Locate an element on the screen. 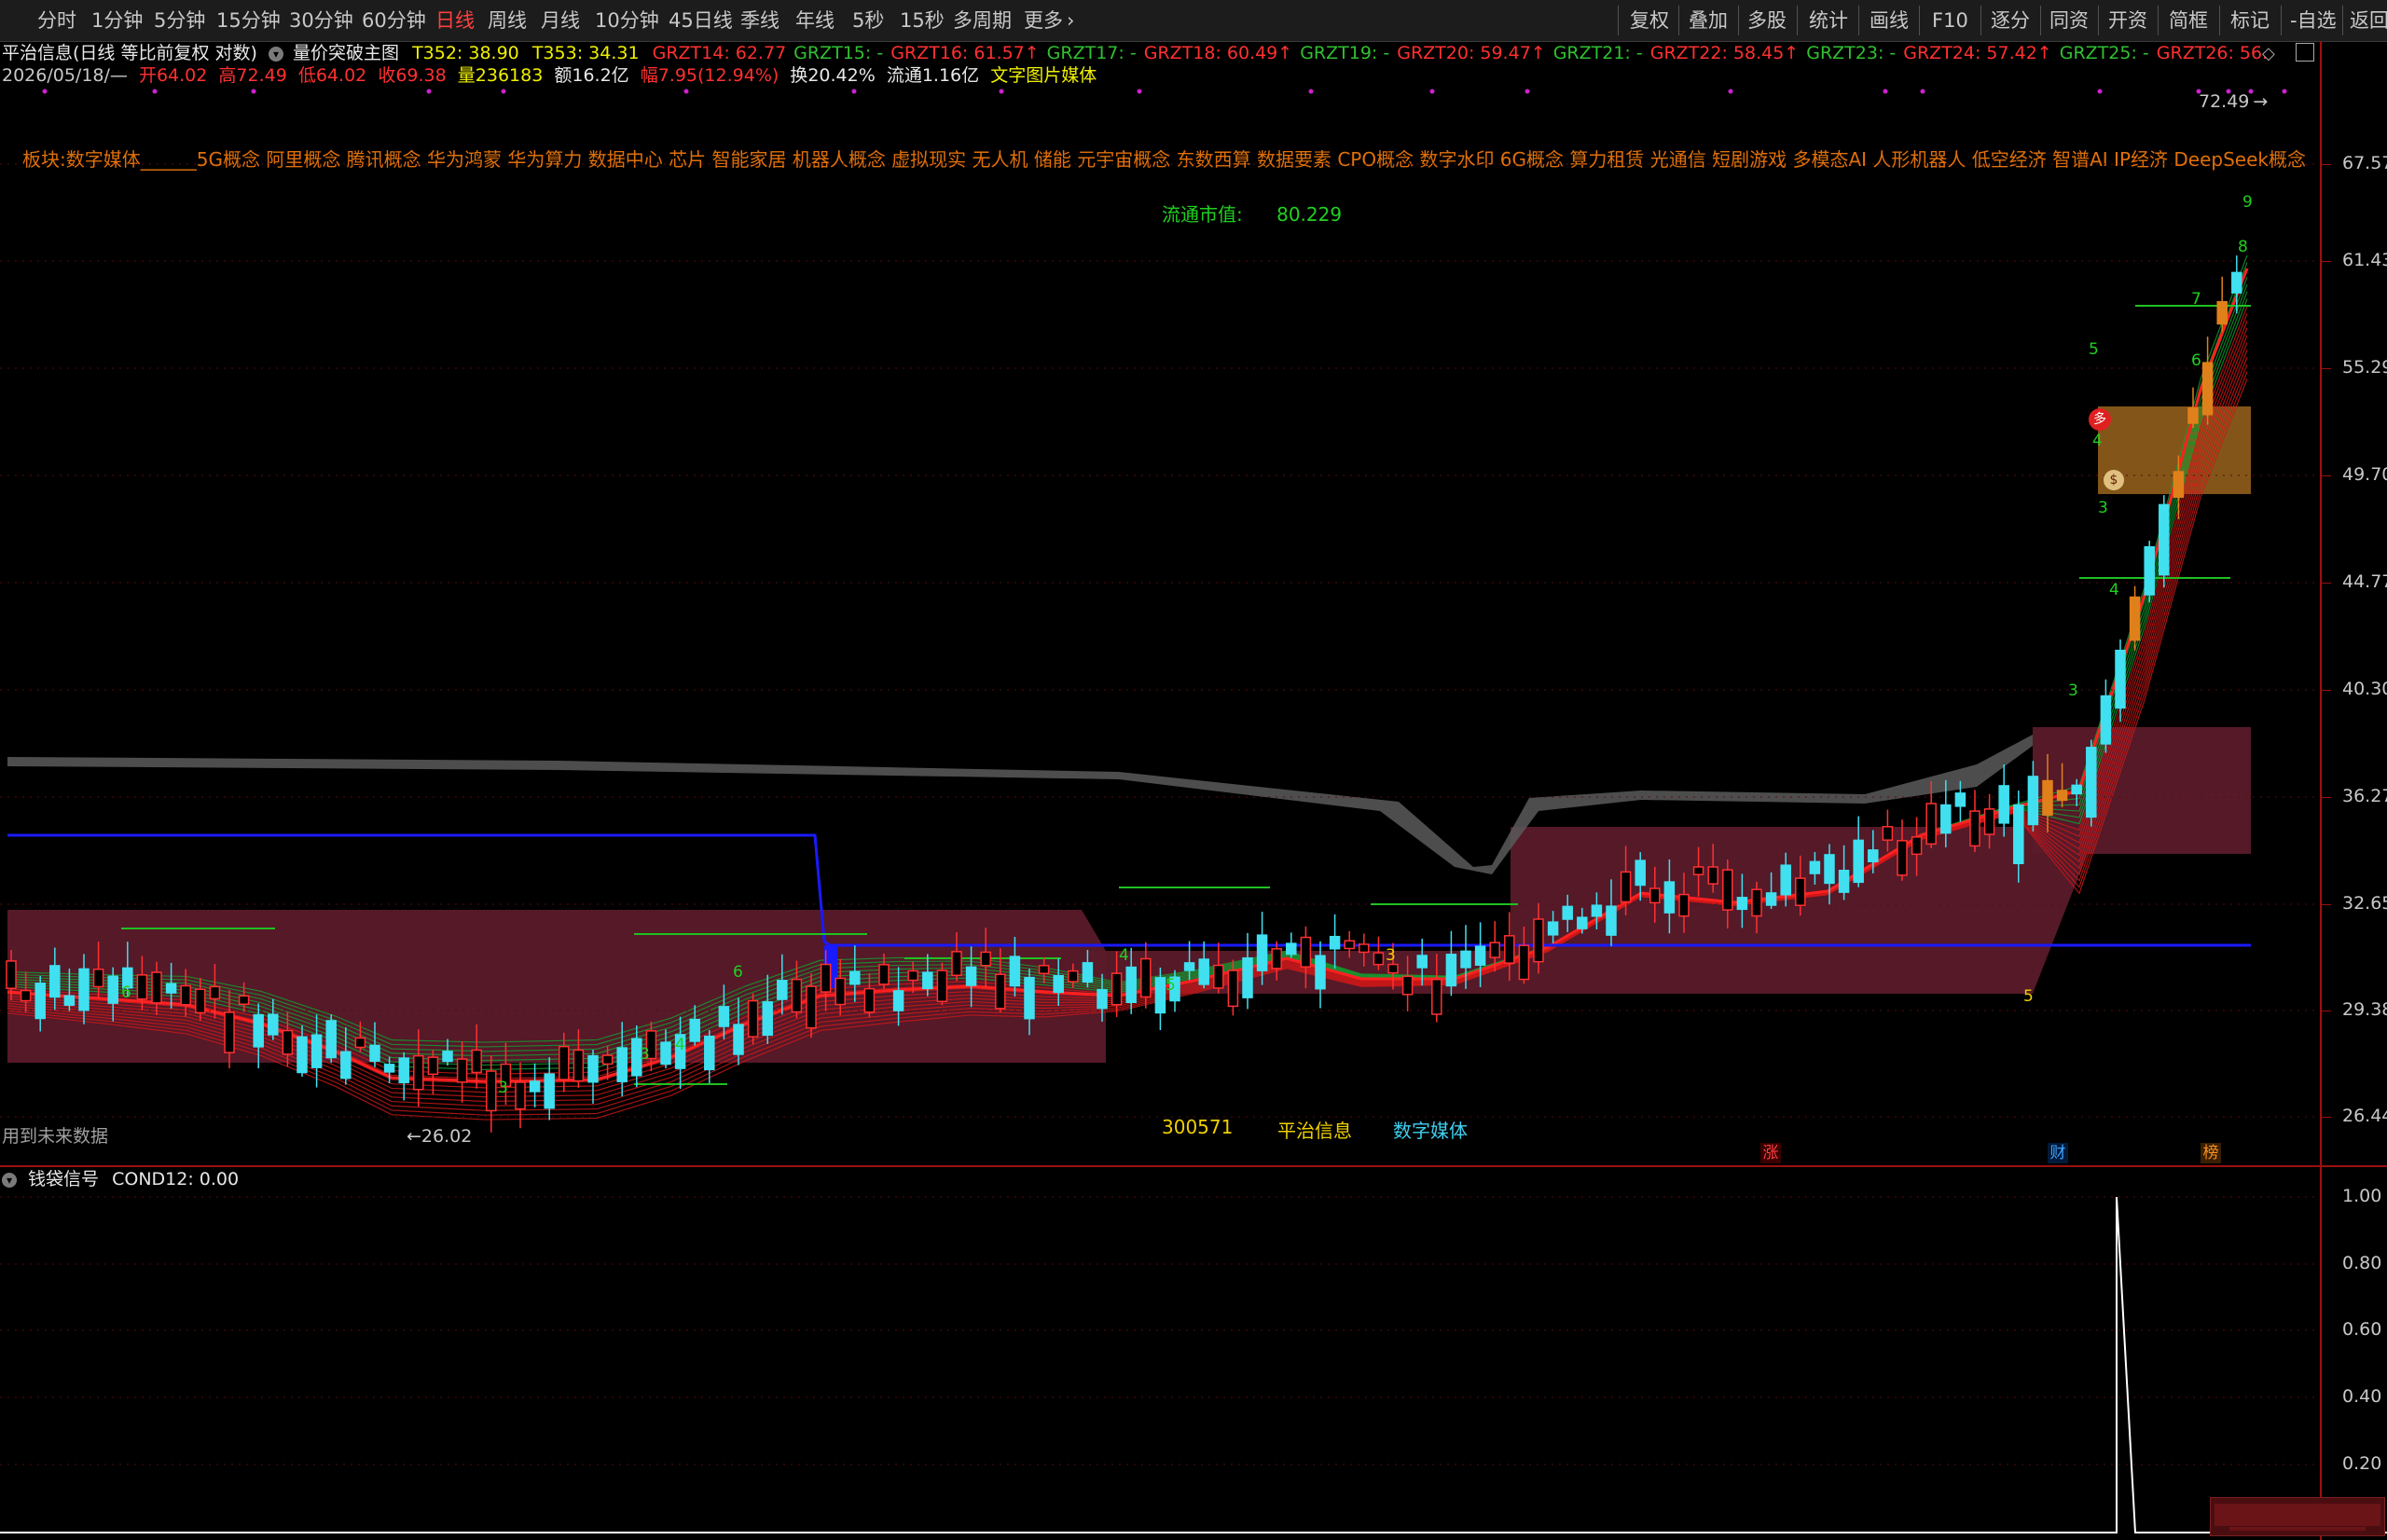  count-label: 3 is located at coordinates (2073, 690).